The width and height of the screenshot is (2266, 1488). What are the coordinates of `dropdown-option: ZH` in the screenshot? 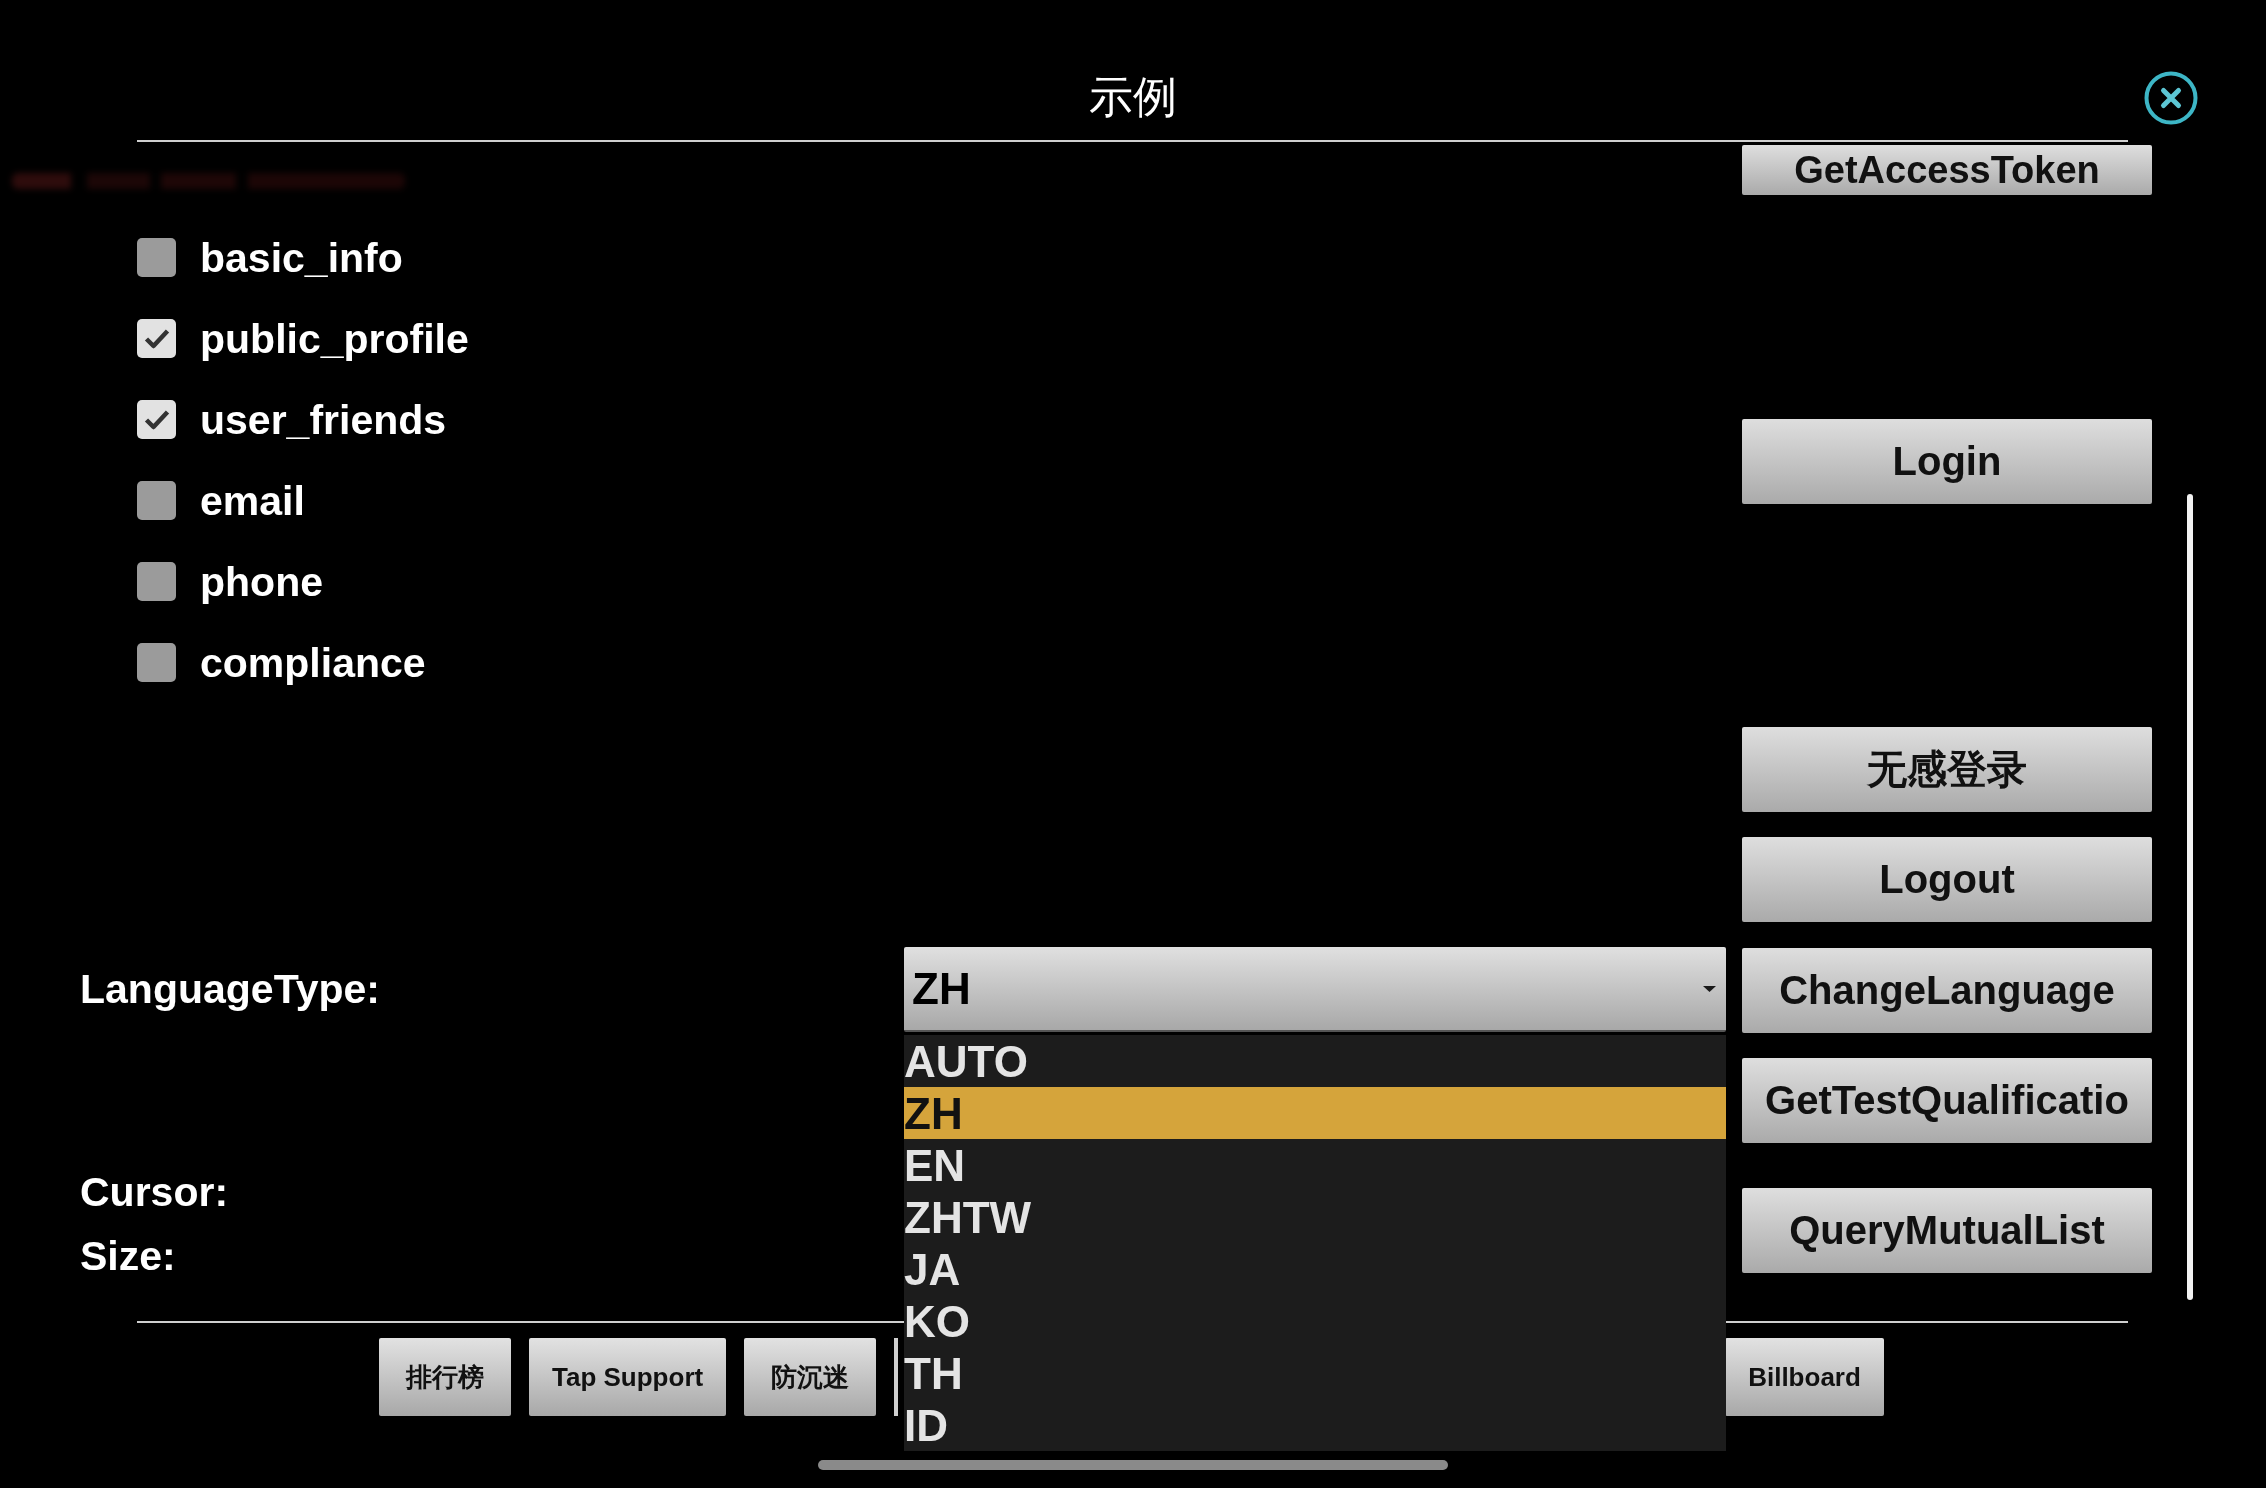 It's located at (1315, 1113).